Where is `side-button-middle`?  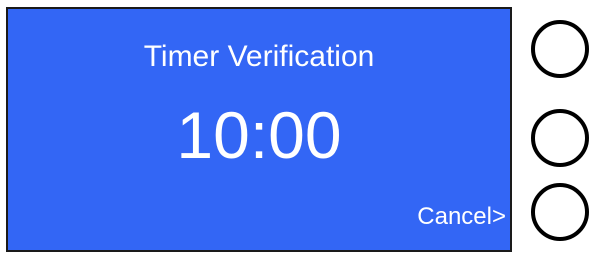
side-button-middle is located at coordinates (560, 138).